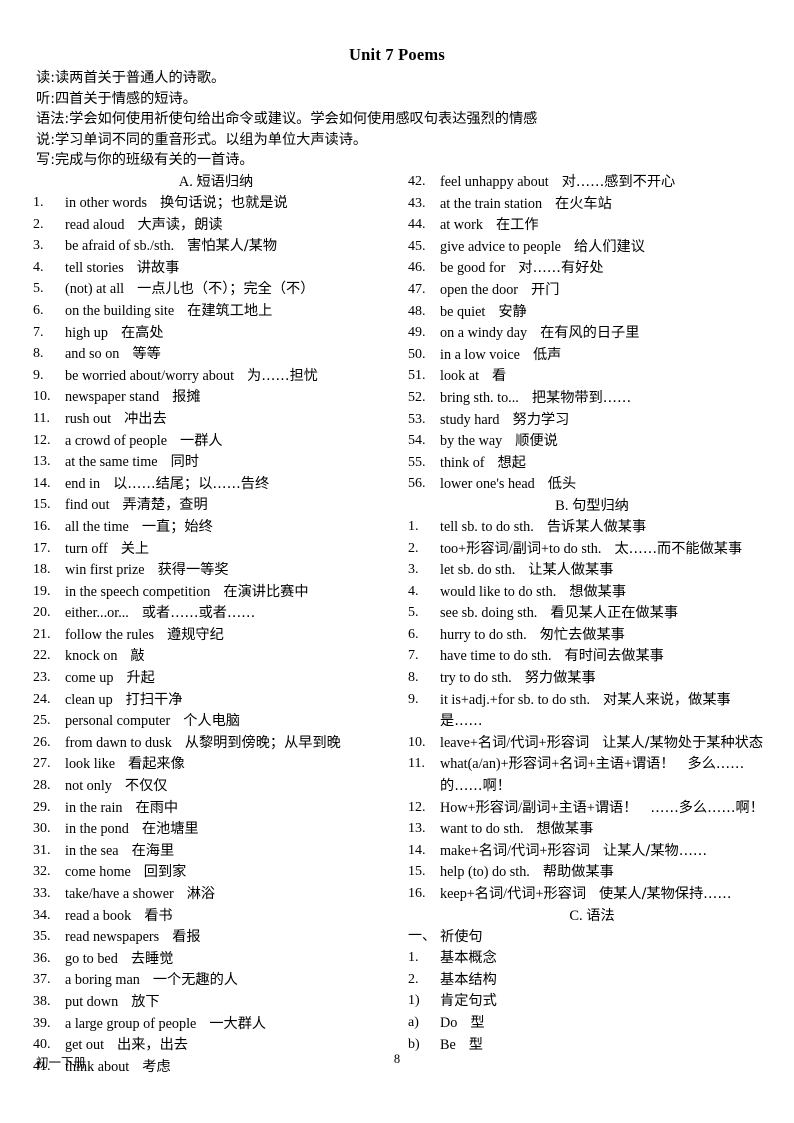  I want to click on list-item-number: 36., so click(42, 958).